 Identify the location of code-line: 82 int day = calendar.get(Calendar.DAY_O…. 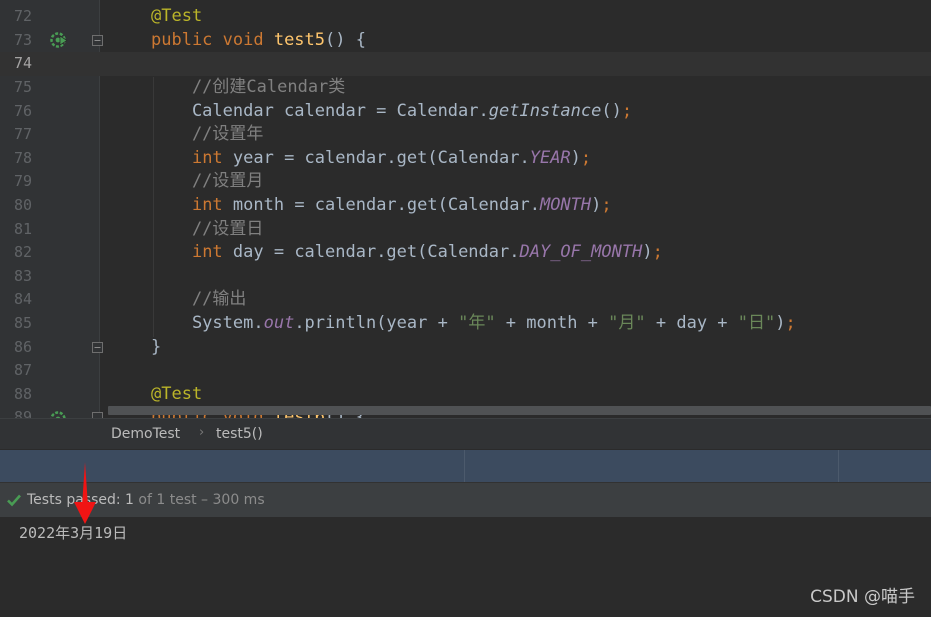
(465, 253).